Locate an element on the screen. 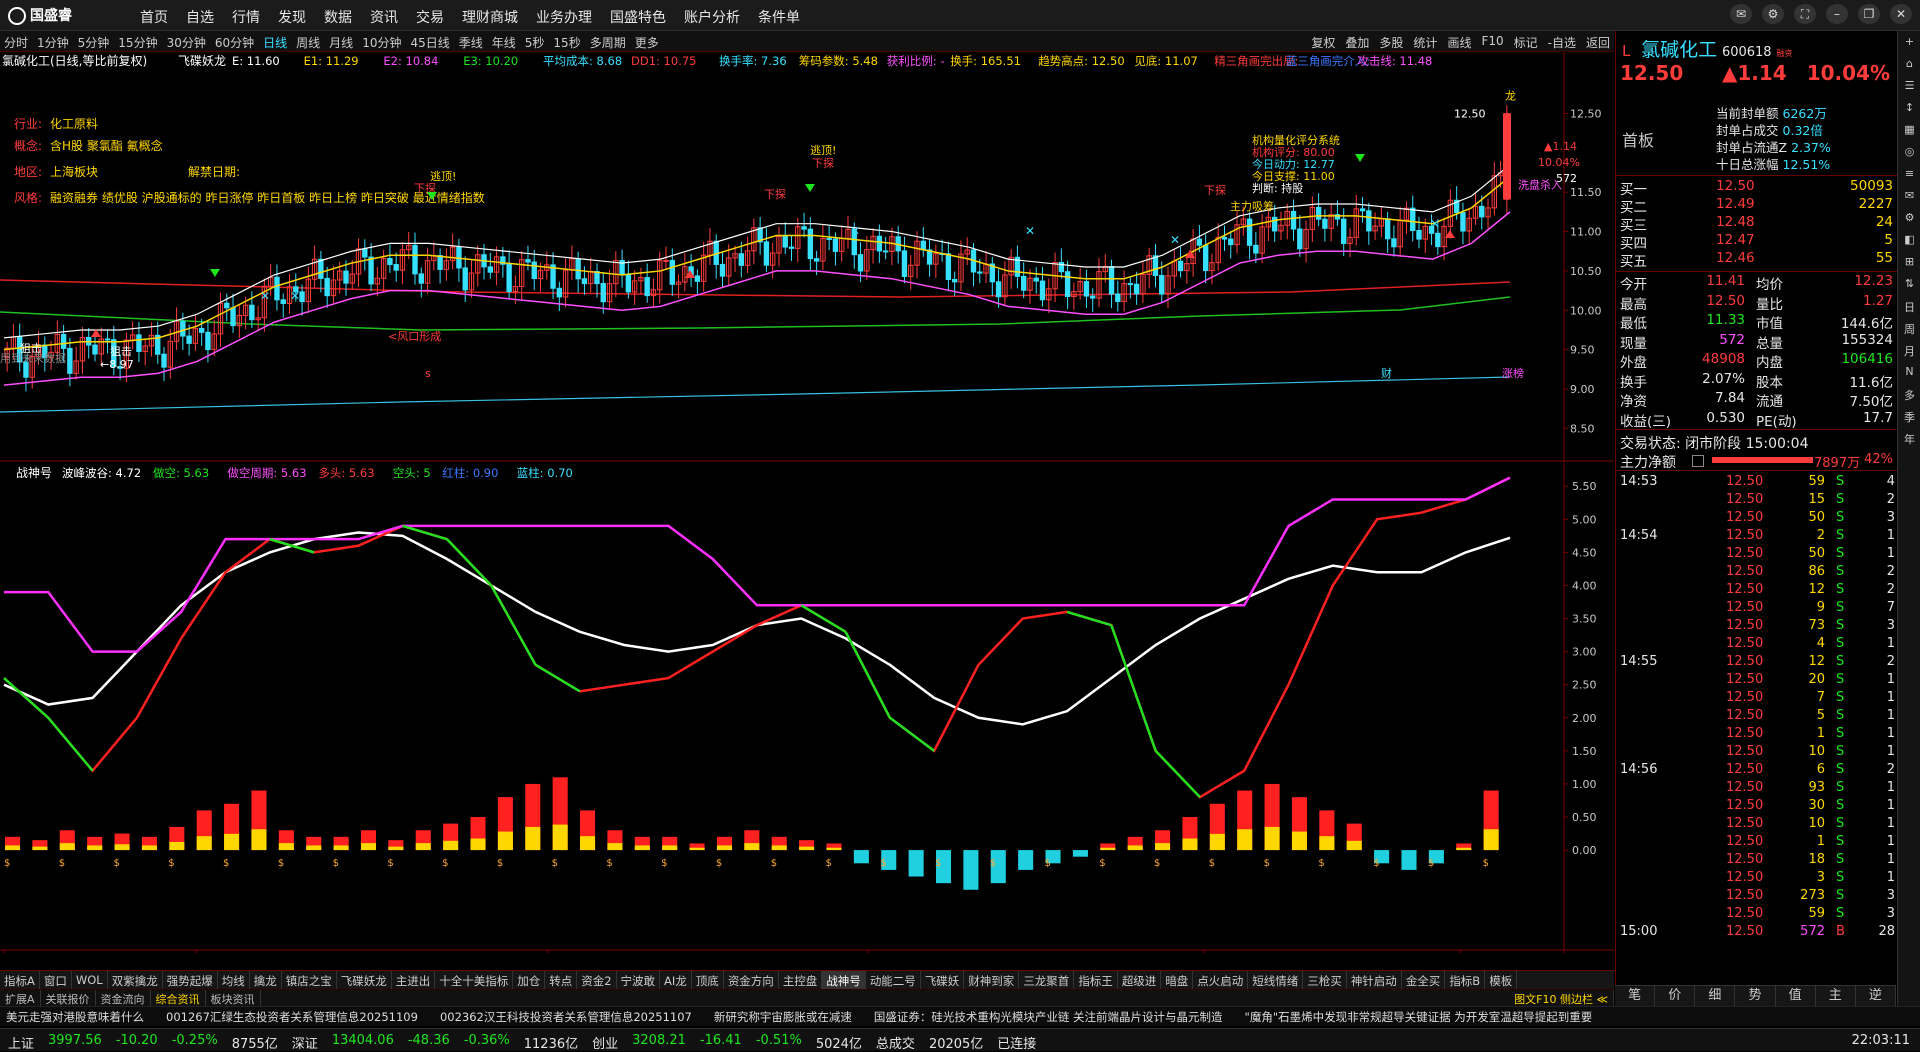 This screenshot has width=1920, height=1052. indicator-tab: 指标A is located at coordinates (20, 980).